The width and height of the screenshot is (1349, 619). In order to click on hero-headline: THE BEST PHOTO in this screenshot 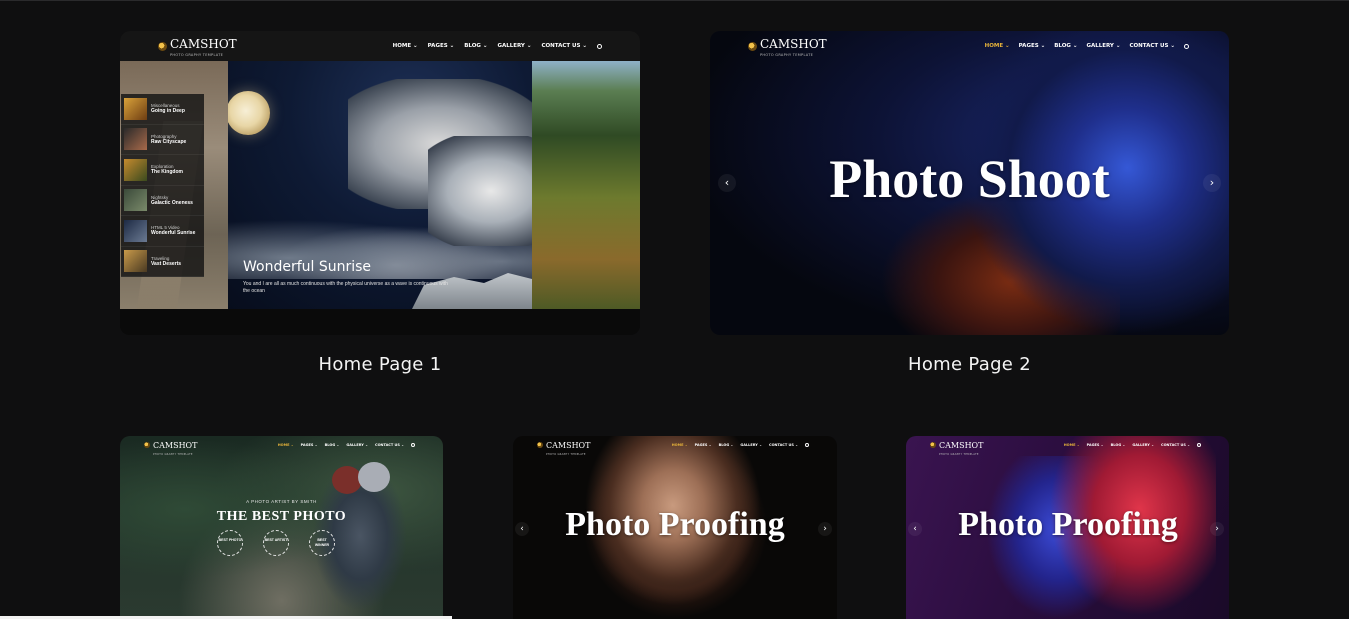, I will do `click(281, 516)`.